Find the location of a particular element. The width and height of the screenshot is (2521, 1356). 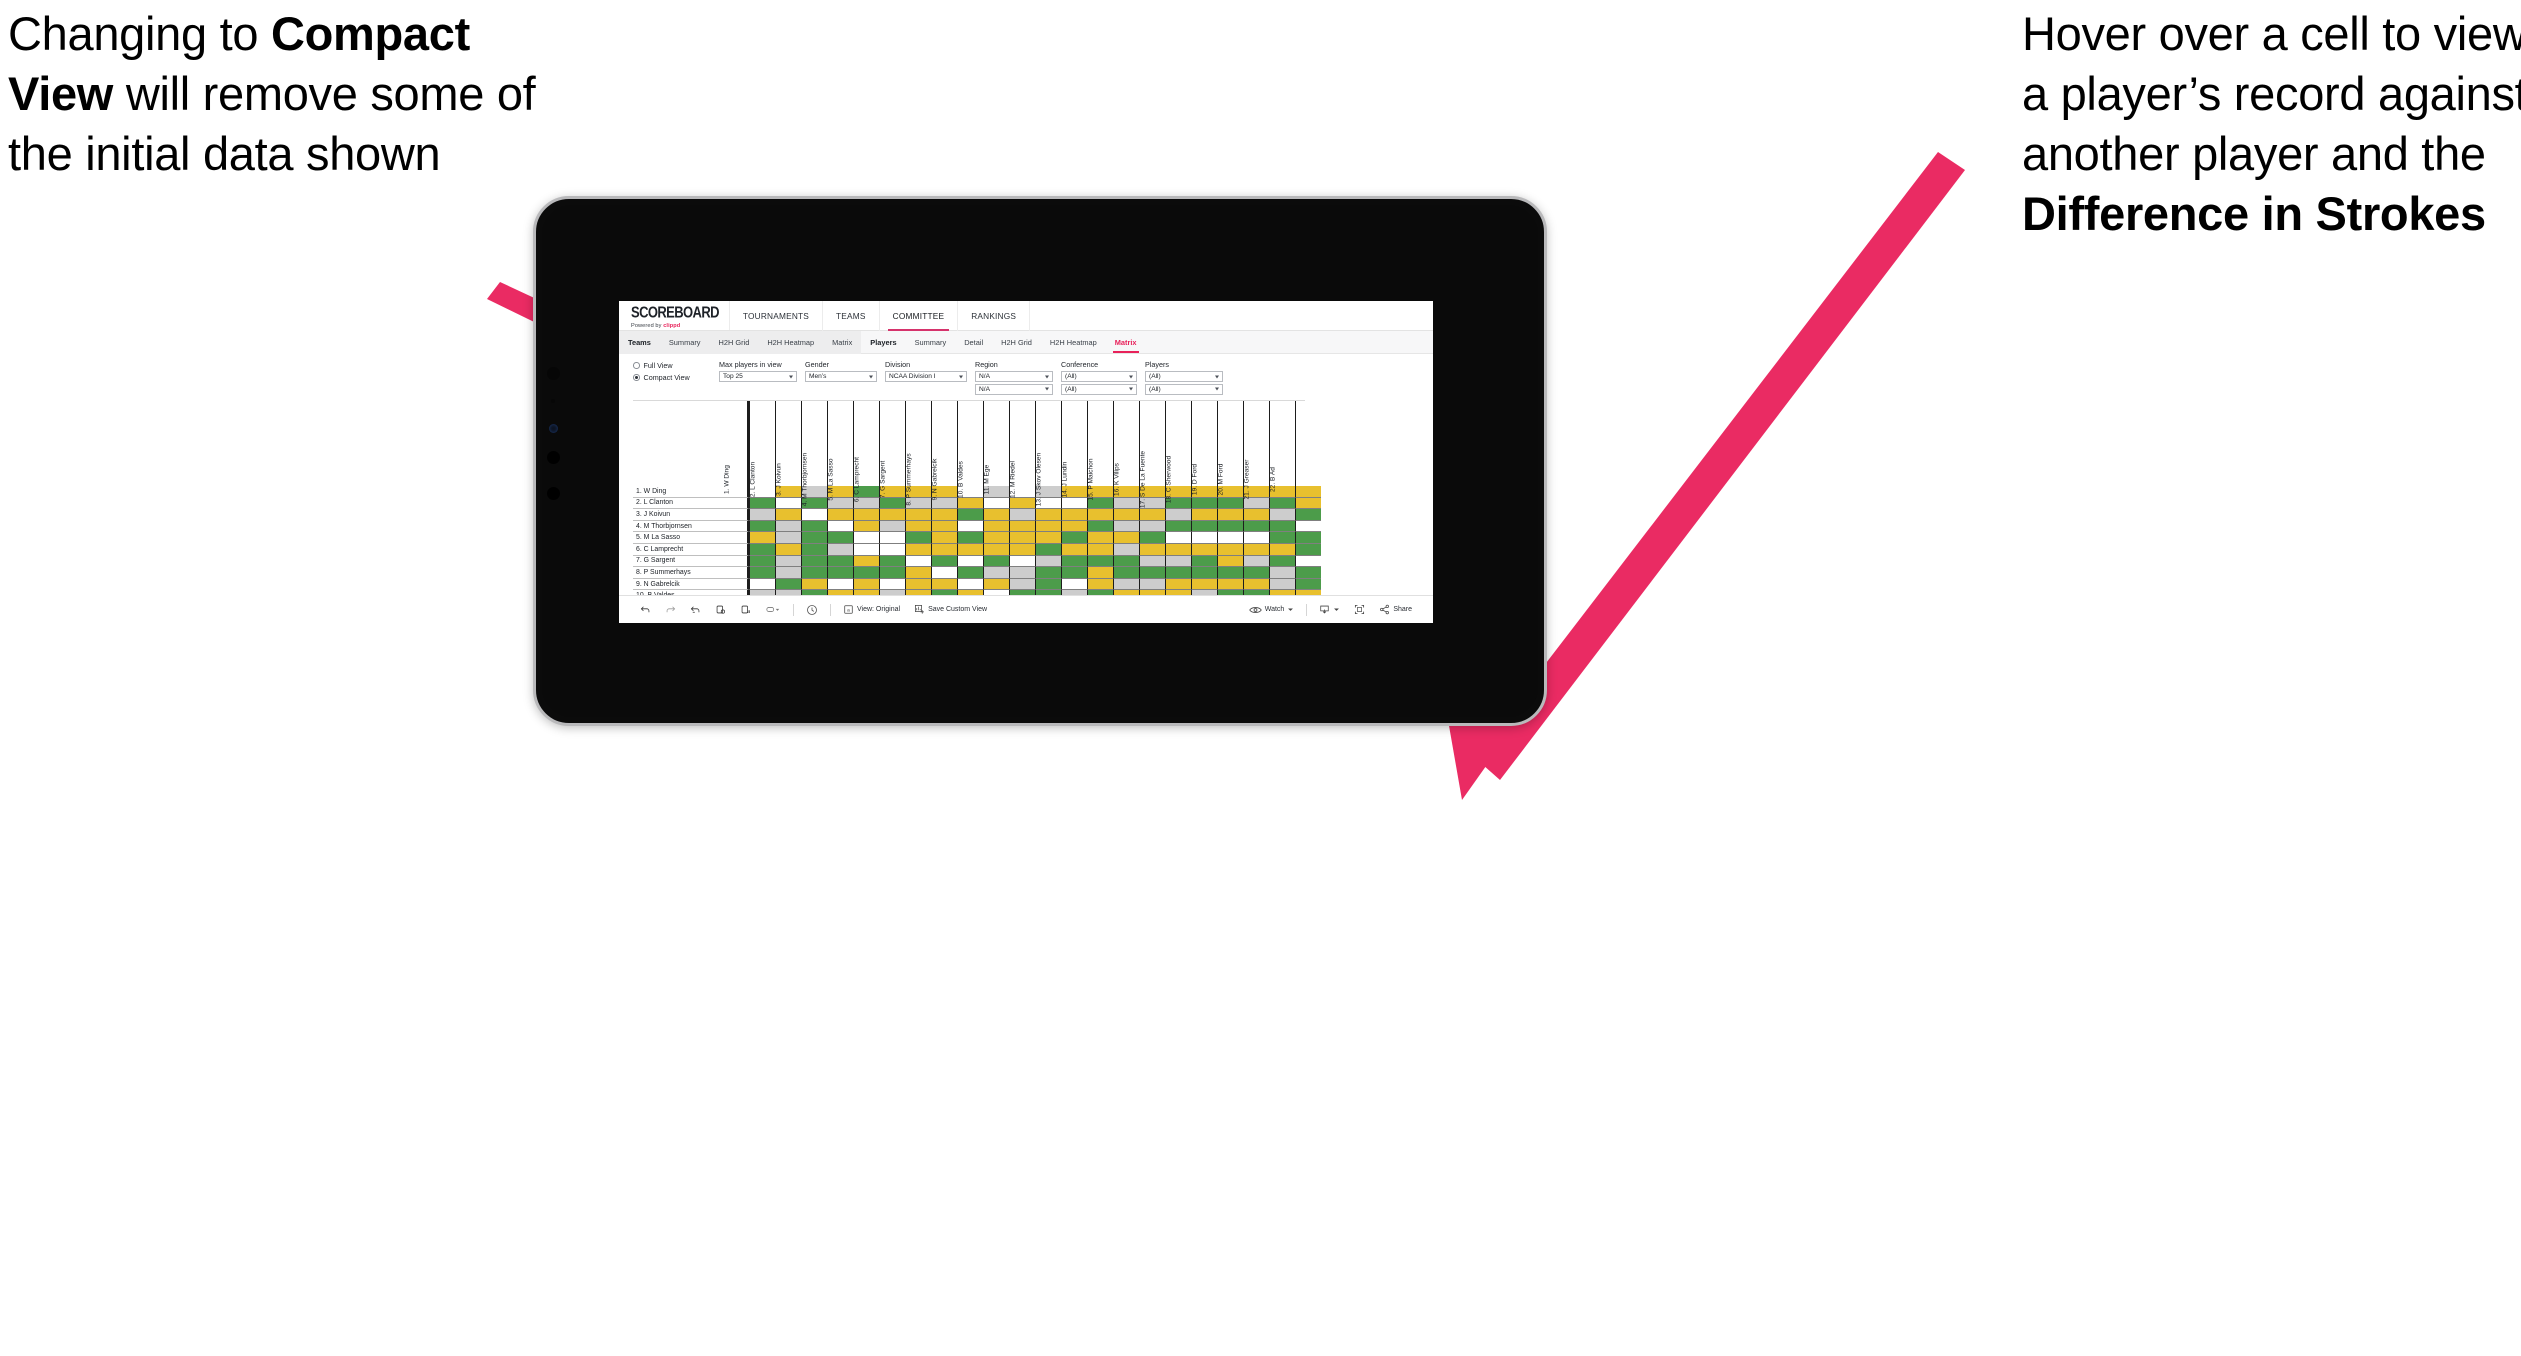

nav-item-teams: TEAMS is located at coordinates (851, 316).